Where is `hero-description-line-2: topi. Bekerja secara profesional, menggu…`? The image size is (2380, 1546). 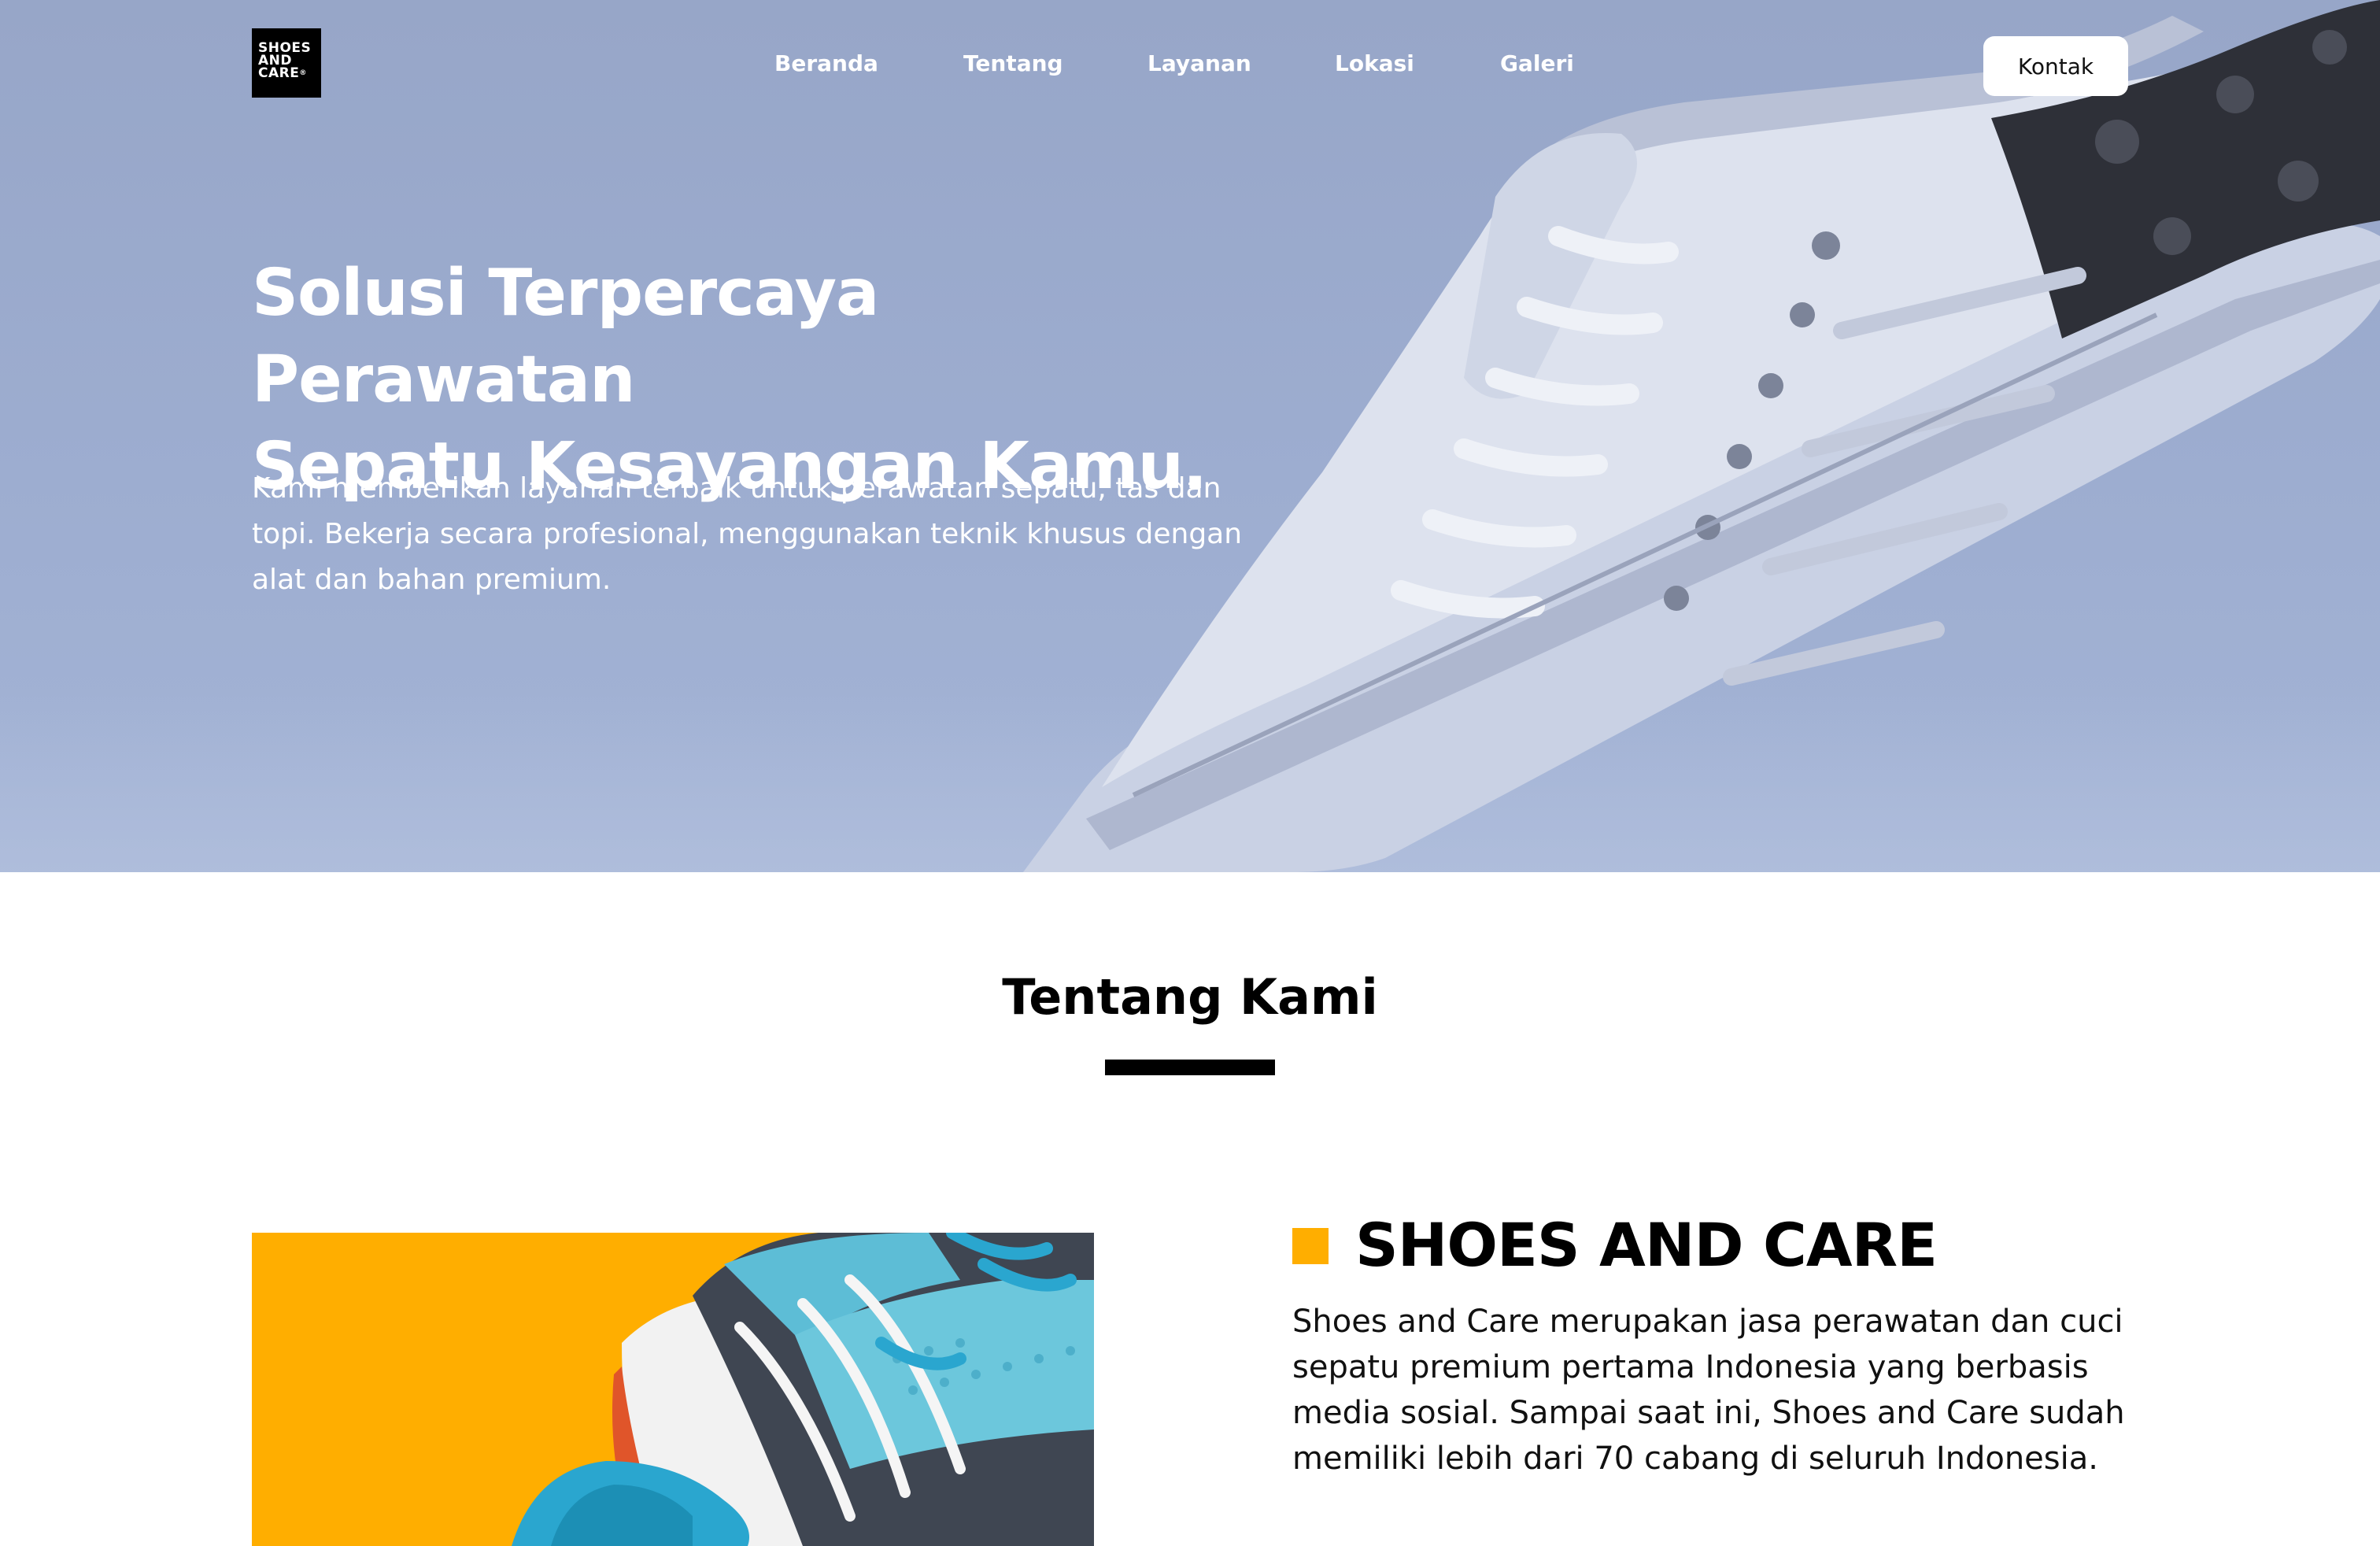
hero-description-line-2: topi. Bekerja secara profesional, menggu… is located at coordinates (747, 534).